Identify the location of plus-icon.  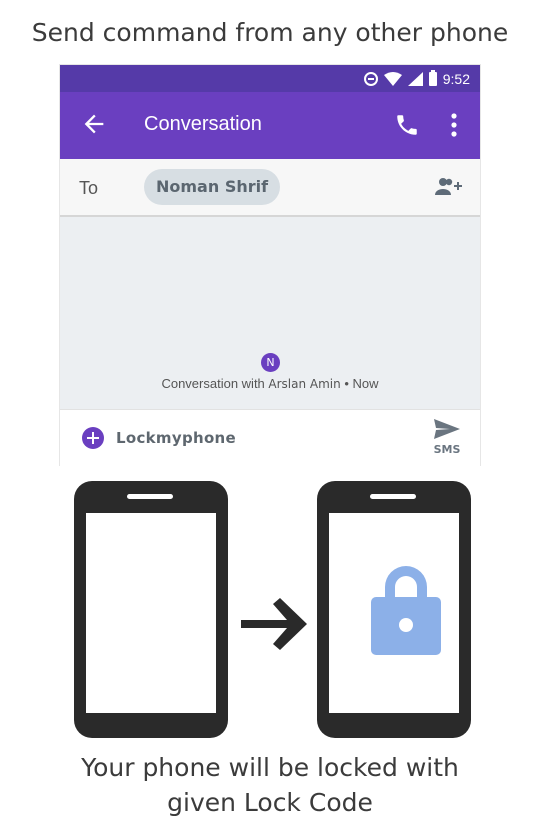
(93, 438).